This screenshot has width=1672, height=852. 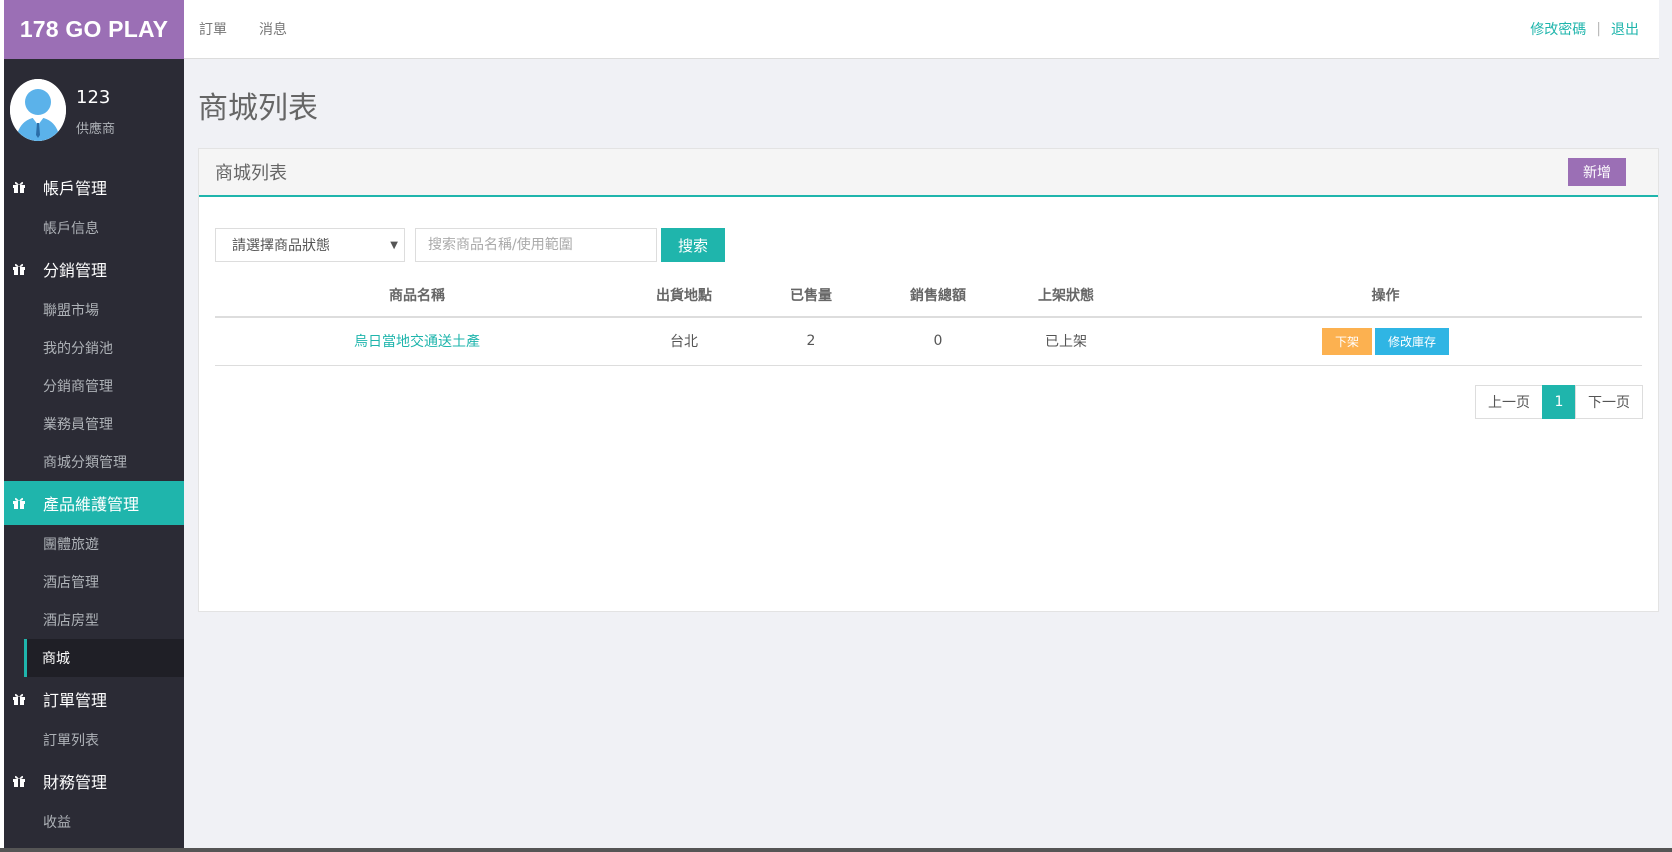 What do you see at coordinates (1385, 295) in the screenshot?
I see `column-header: 操作` at bounding box center [1385, 295].